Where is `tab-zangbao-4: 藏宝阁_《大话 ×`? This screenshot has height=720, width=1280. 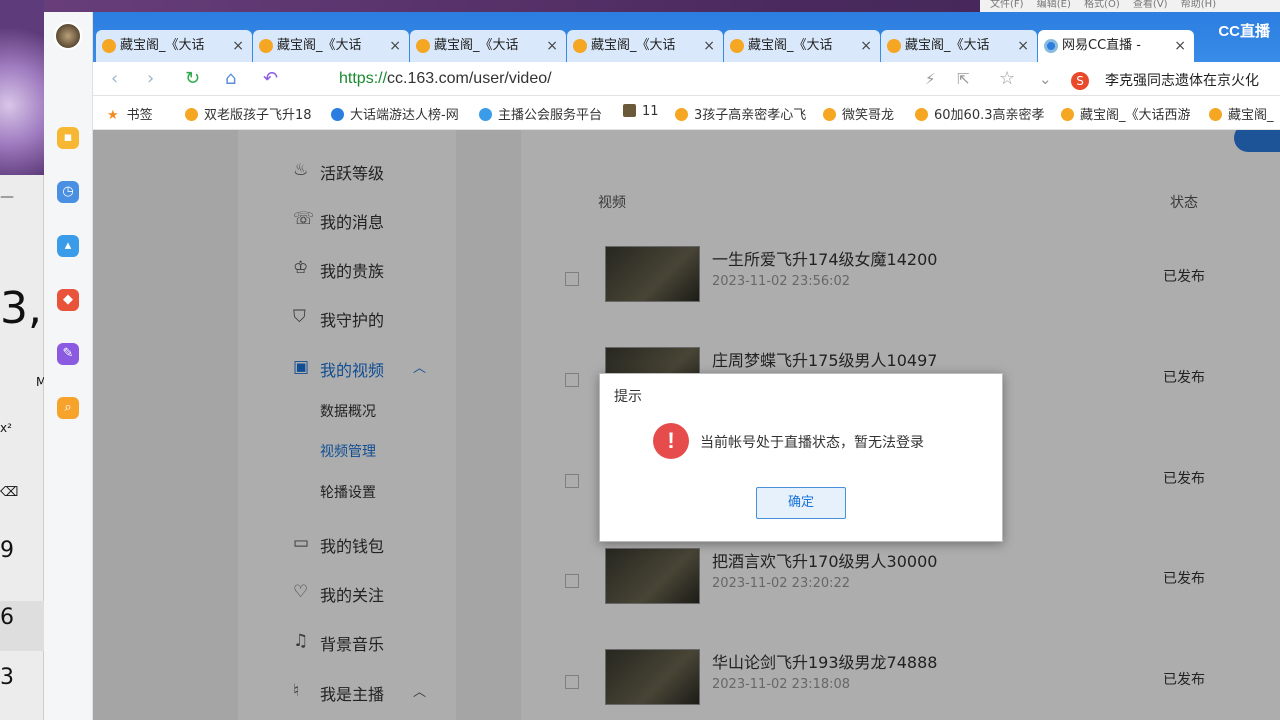
tab-zangbao-4: 藏宝阁_《大话 × is located at coordinates (645, 46).